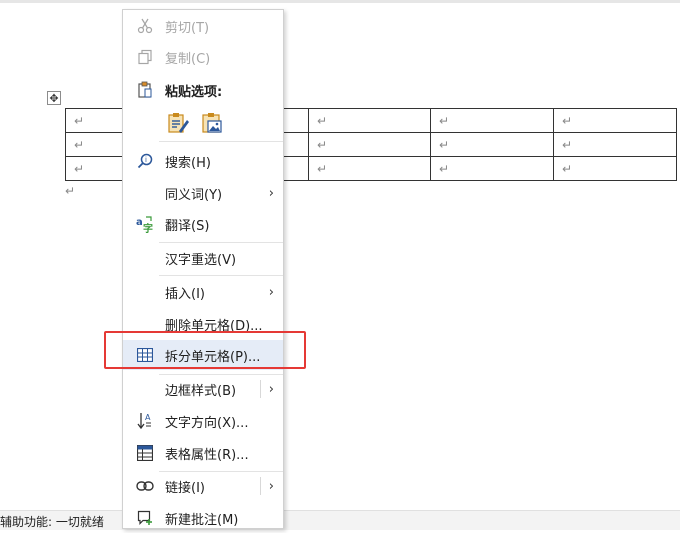  I want to click on menu-item-border-style: 边框样式(B) ›, so click(203, 389).